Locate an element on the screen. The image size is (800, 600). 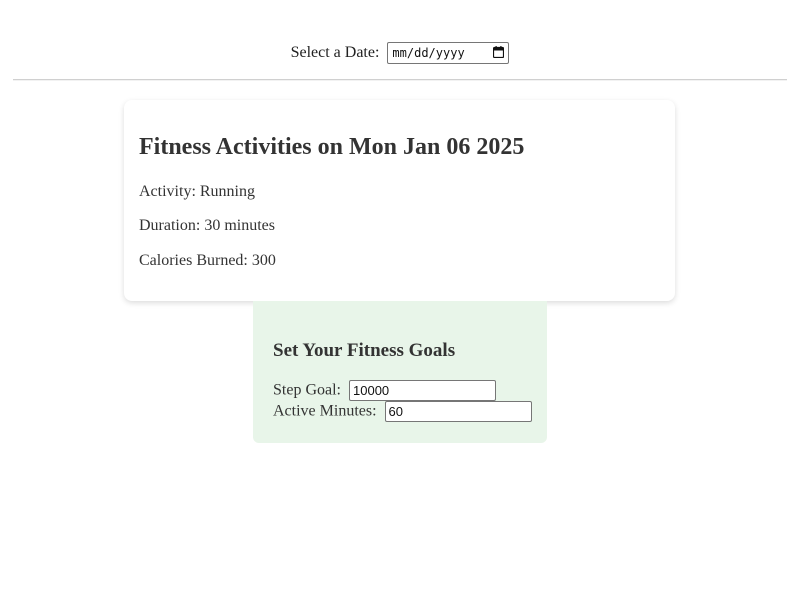
step-goal-input is located at coordinates (422, 390).